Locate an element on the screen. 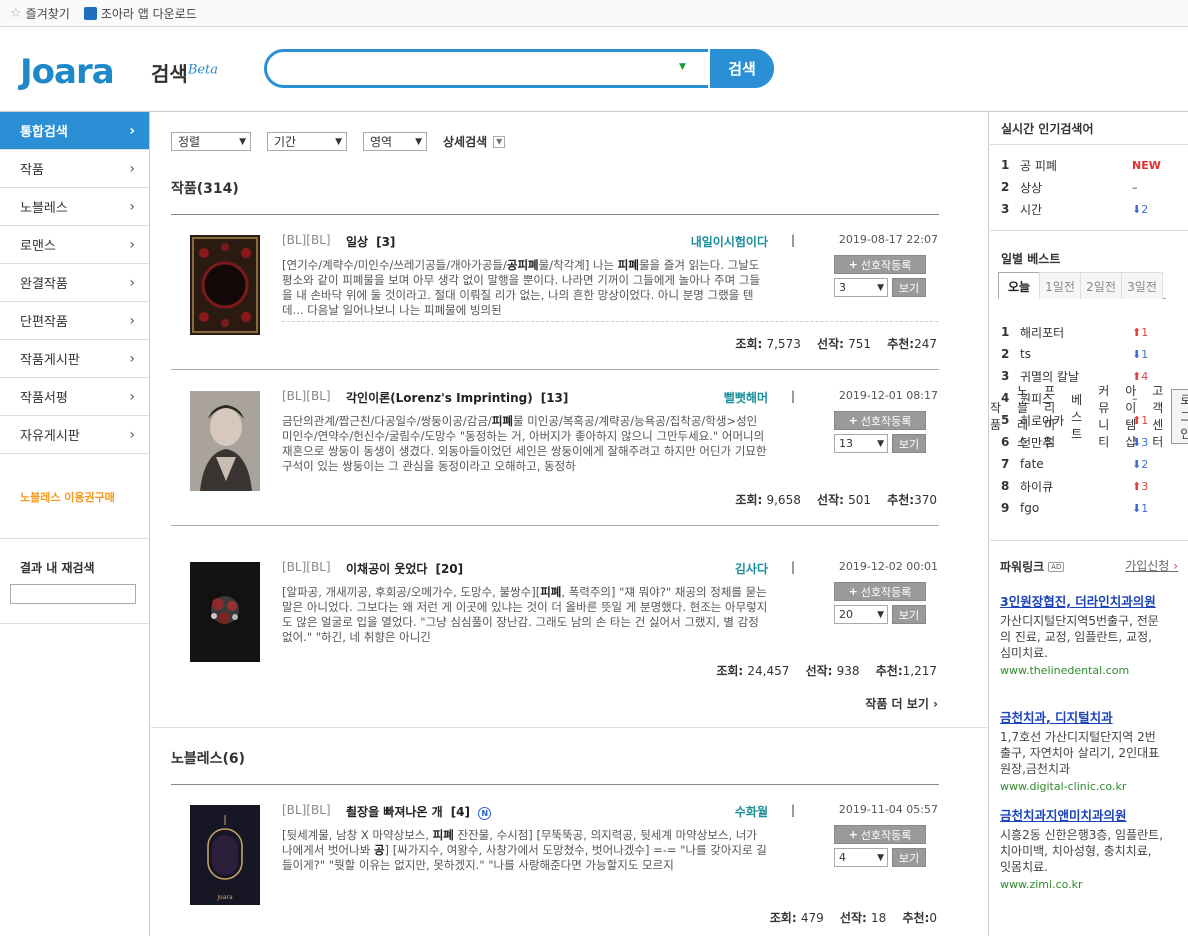 This screenshot has width=1188, height=936. author-link: 내일이시험이다 is located at coordinates (729, 241).